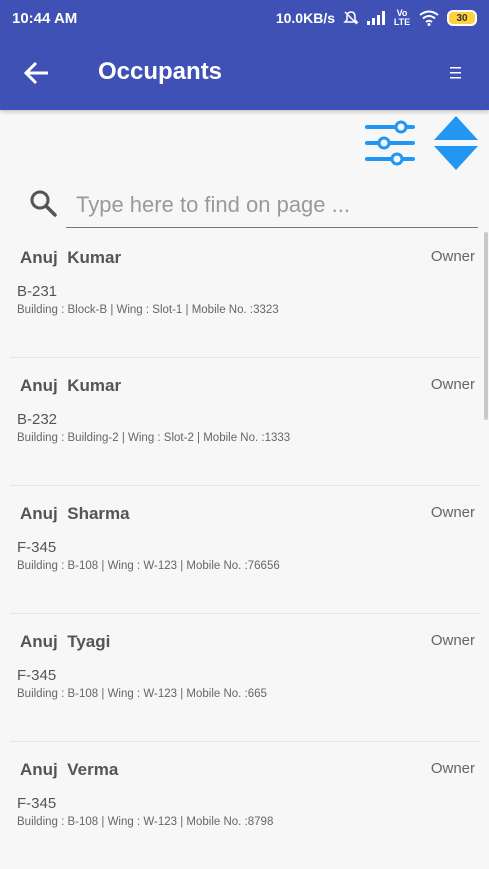 The image size is (489, 869). Describe the element at coordinates (98, 513) in the screenshot. I see `occupant-last-name: Sharma` at that location.